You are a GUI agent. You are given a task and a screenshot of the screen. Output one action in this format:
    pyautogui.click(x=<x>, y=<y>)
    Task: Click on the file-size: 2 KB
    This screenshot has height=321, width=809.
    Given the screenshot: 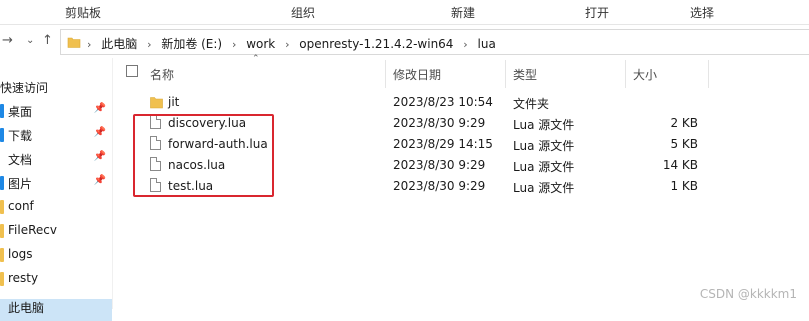 What is the action you would take?
    pyautogui.click(x=684, y=123)
    